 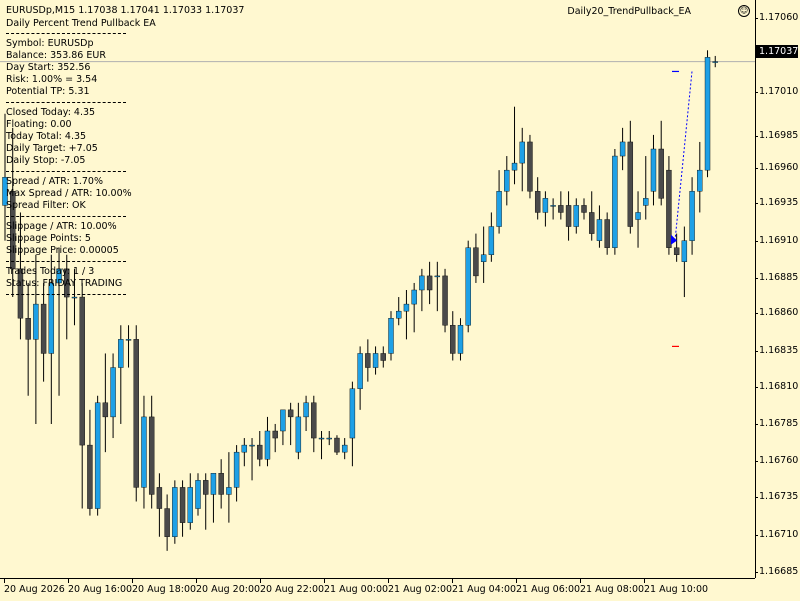 What do you see at coordinates (776, 240) in the screenshot?
I see `price-tick: 1.16910` at bounding box center [776, 240].